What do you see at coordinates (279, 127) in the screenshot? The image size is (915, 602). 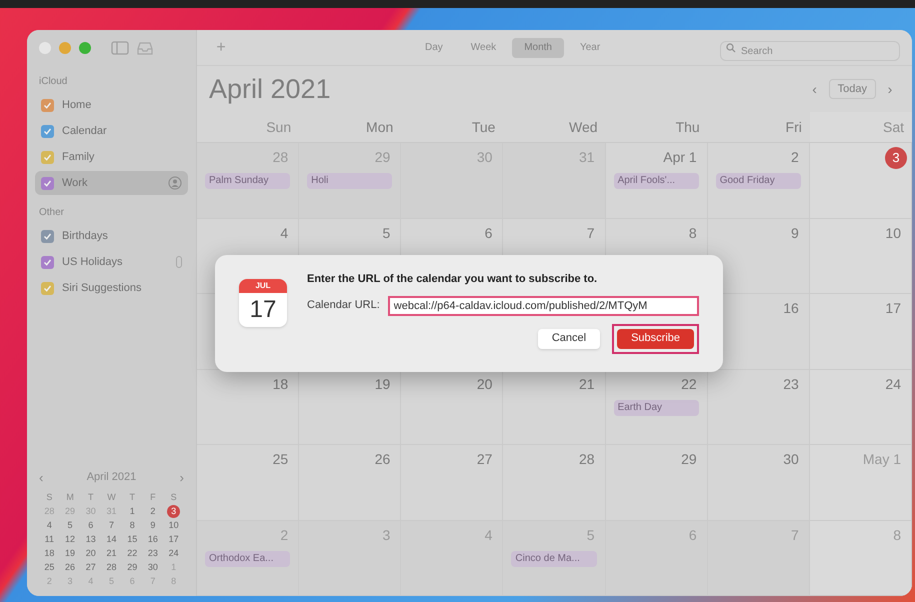 I see `weekday-header: Sun` at bounding box center [279, 127].